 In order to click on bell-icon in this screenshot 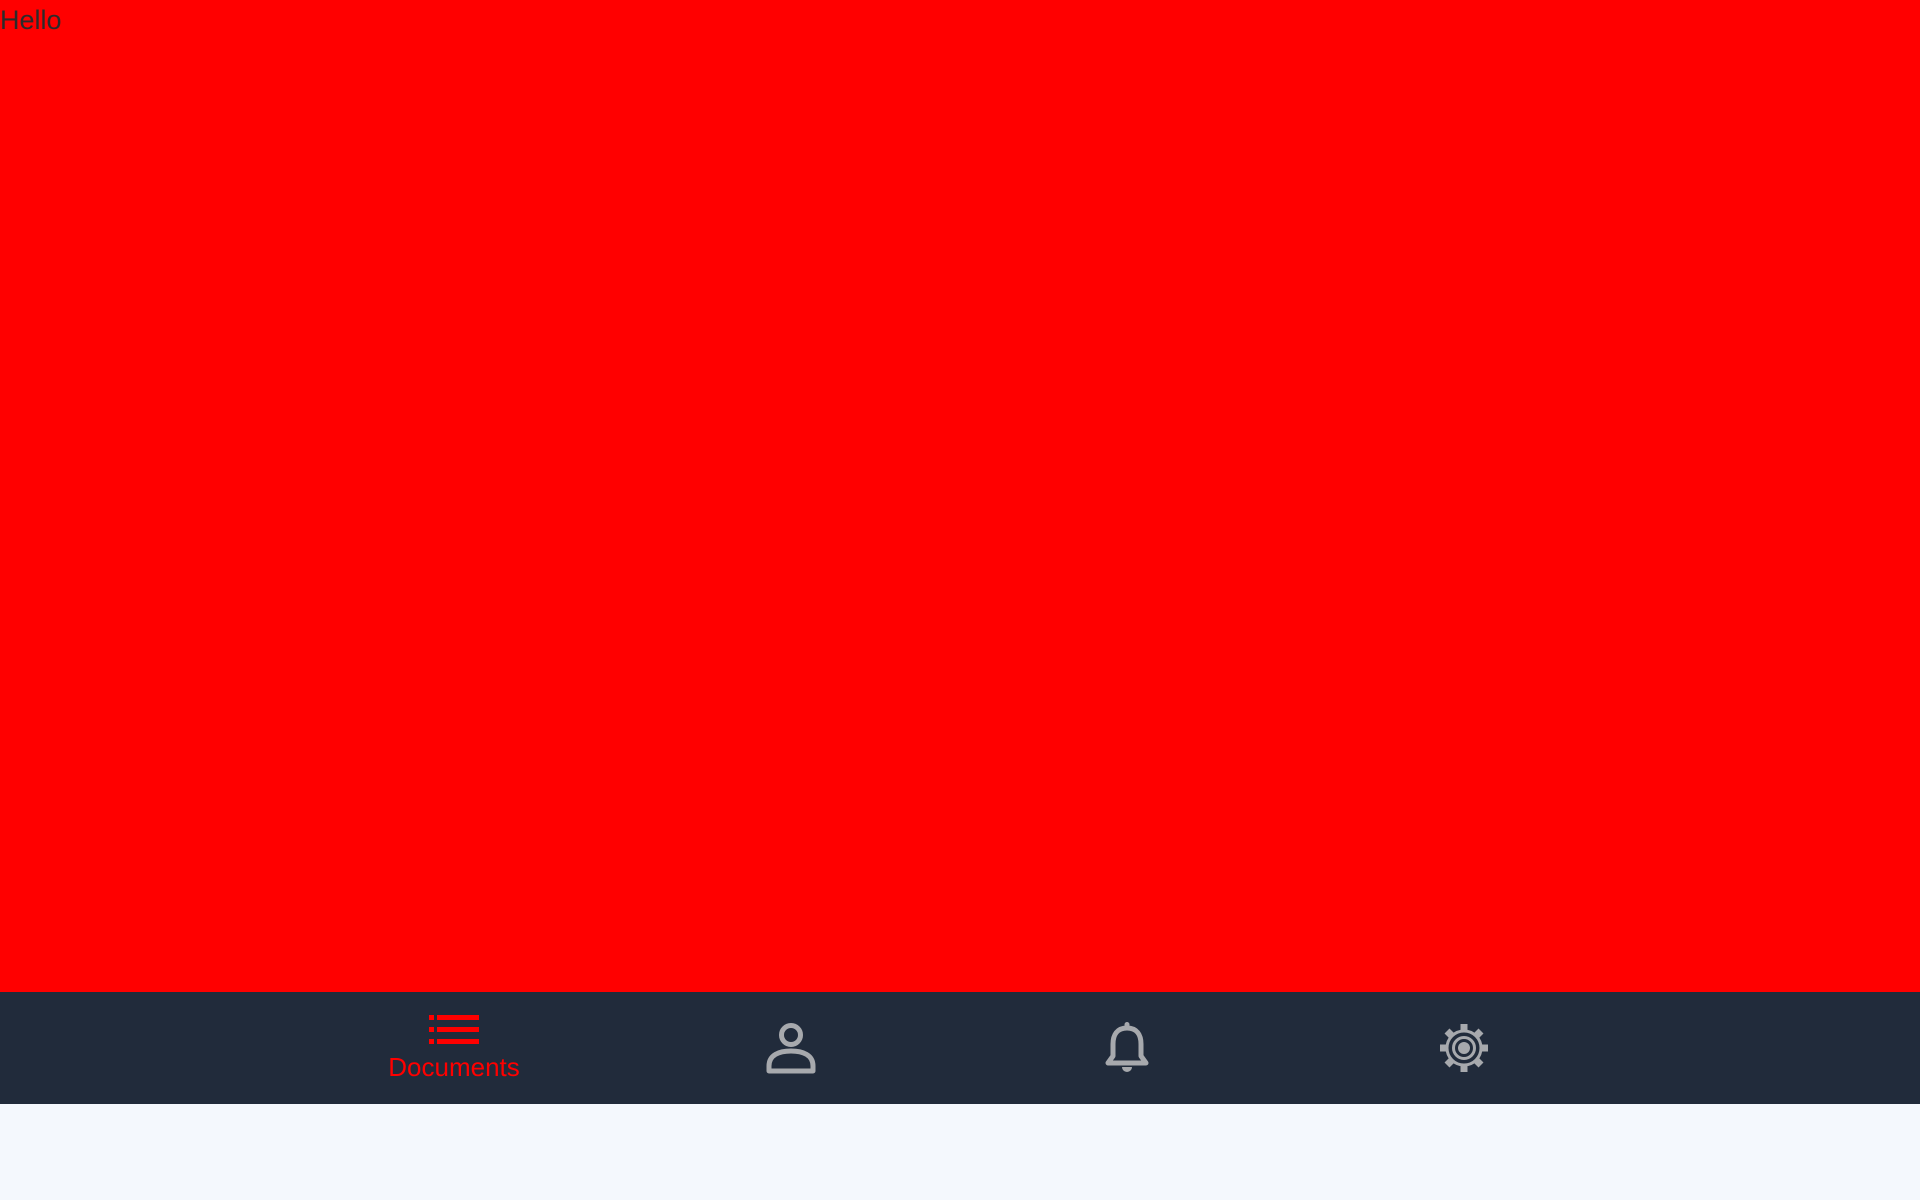, I will do `click(1127, 1048)`.